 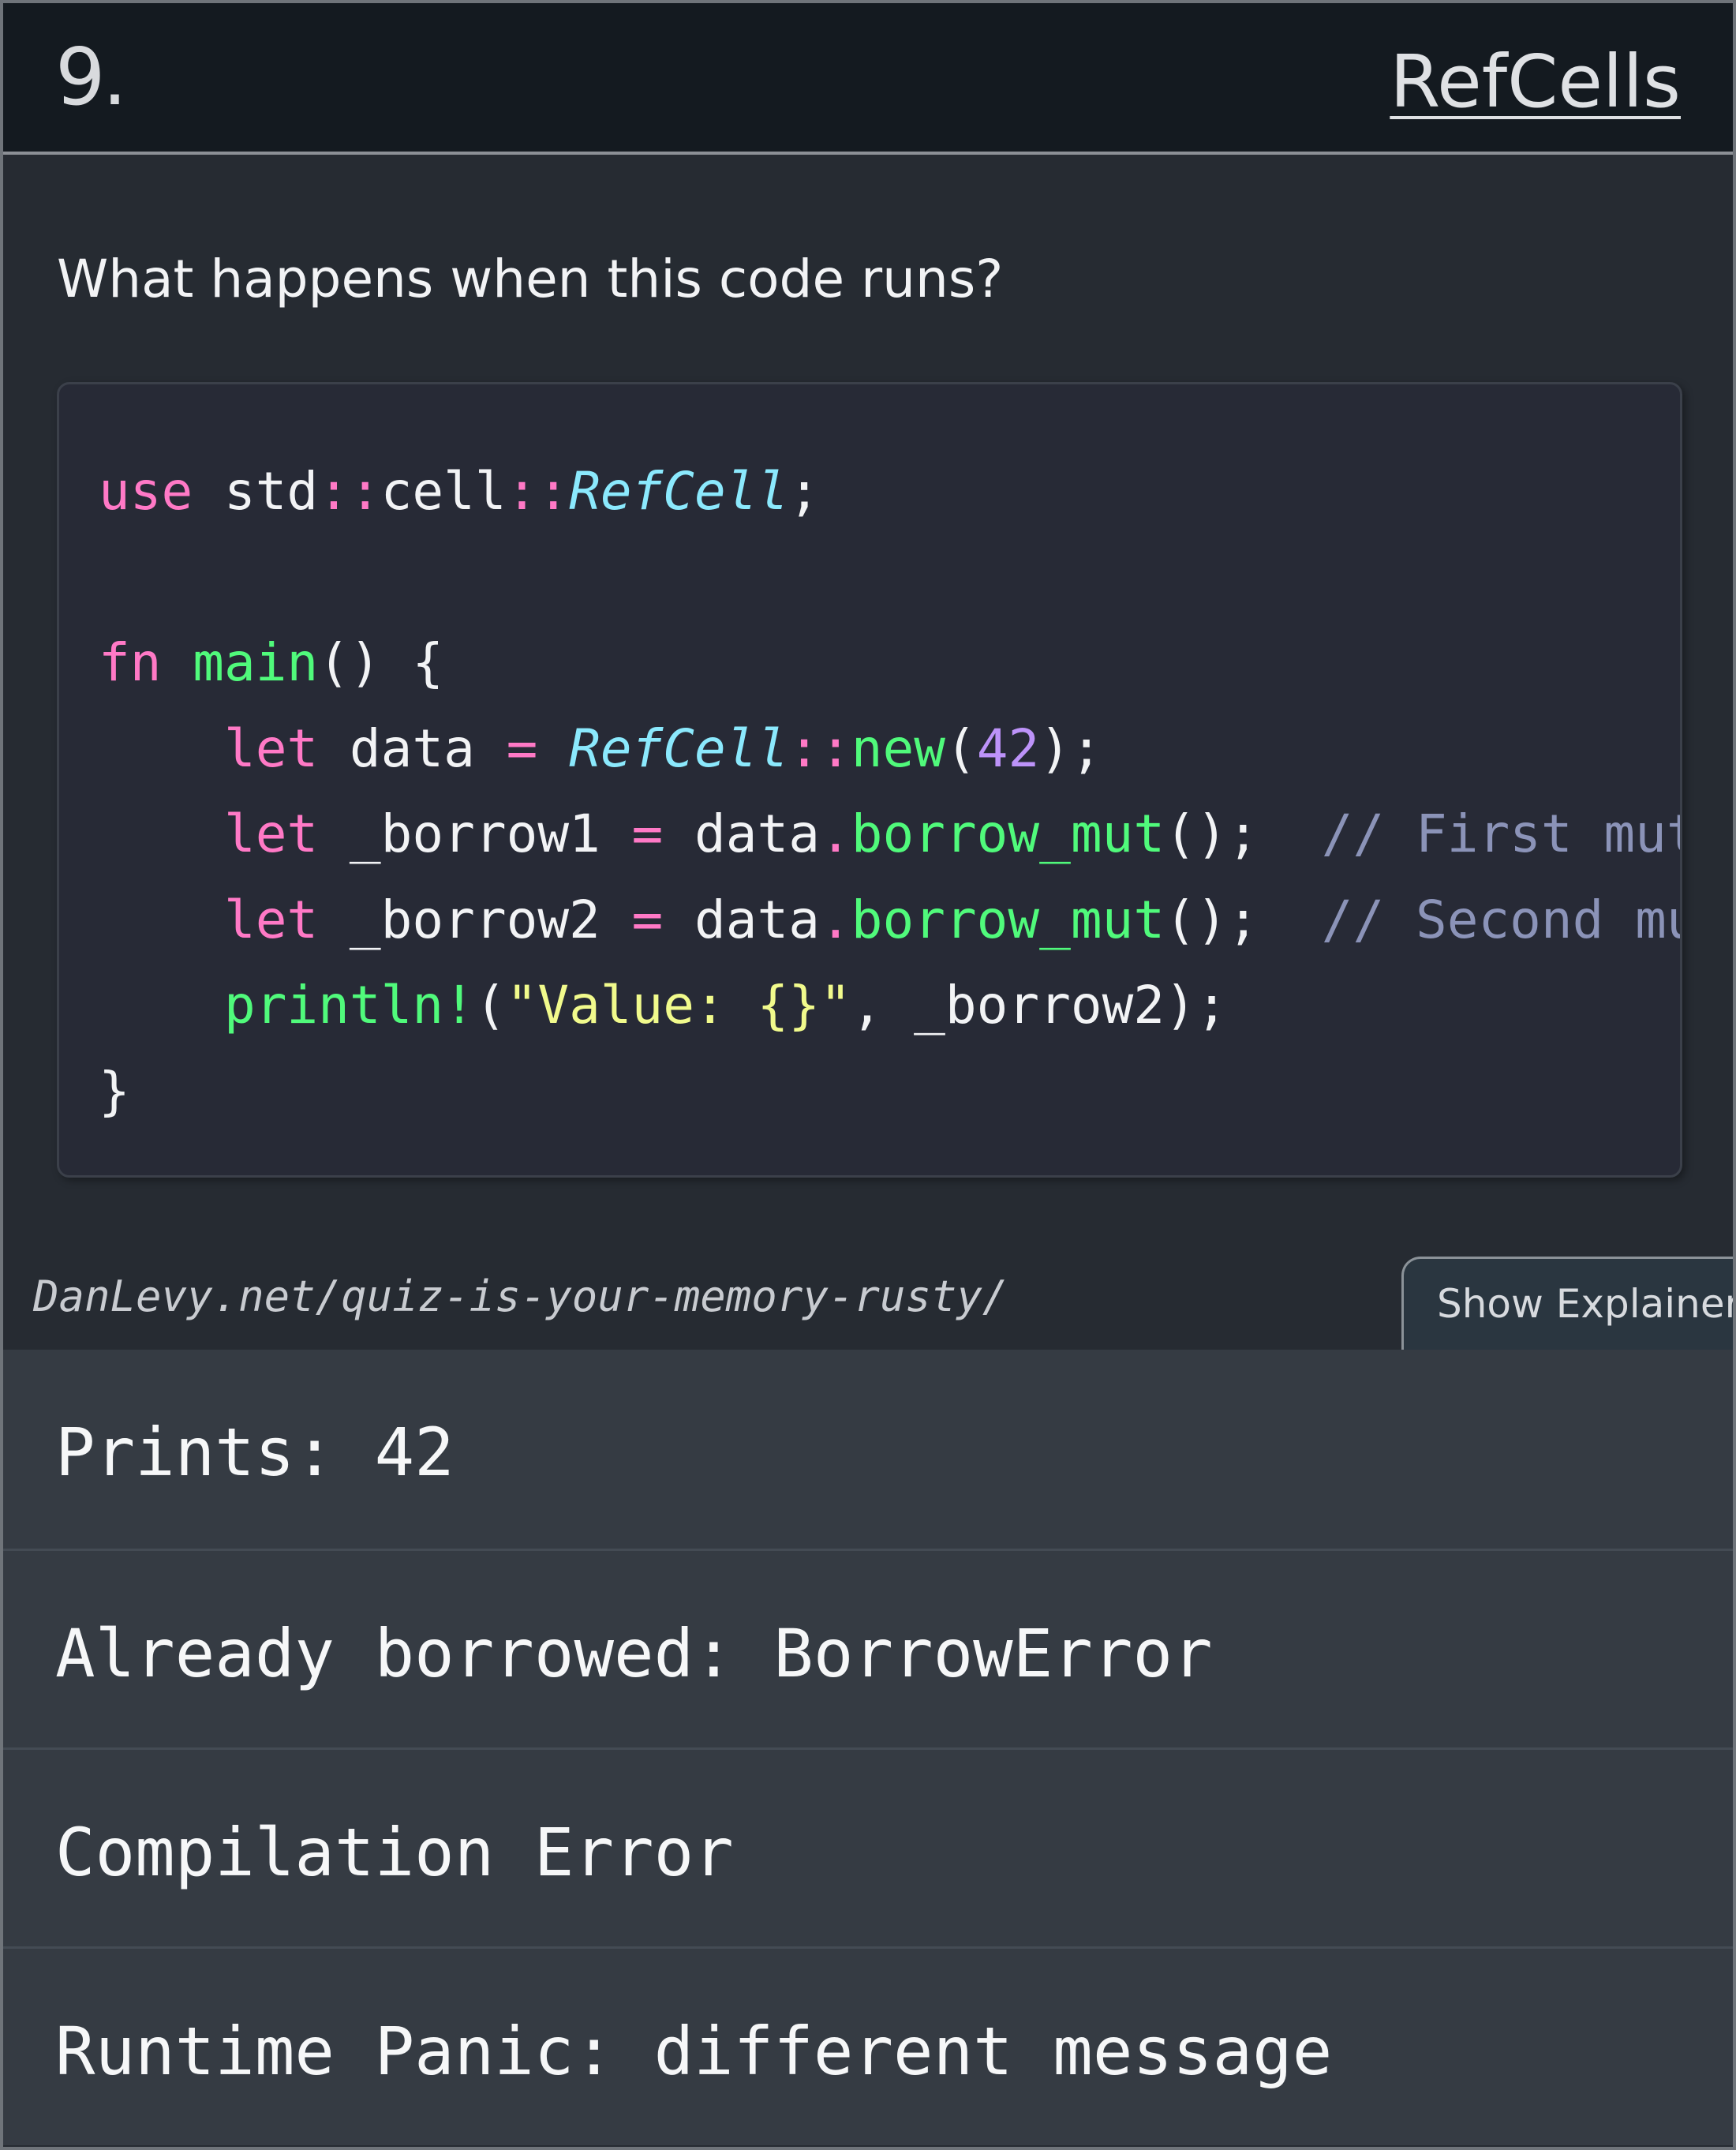 I want to click on answer-option-1: Prints: 42, so click(x=868, y=1449).